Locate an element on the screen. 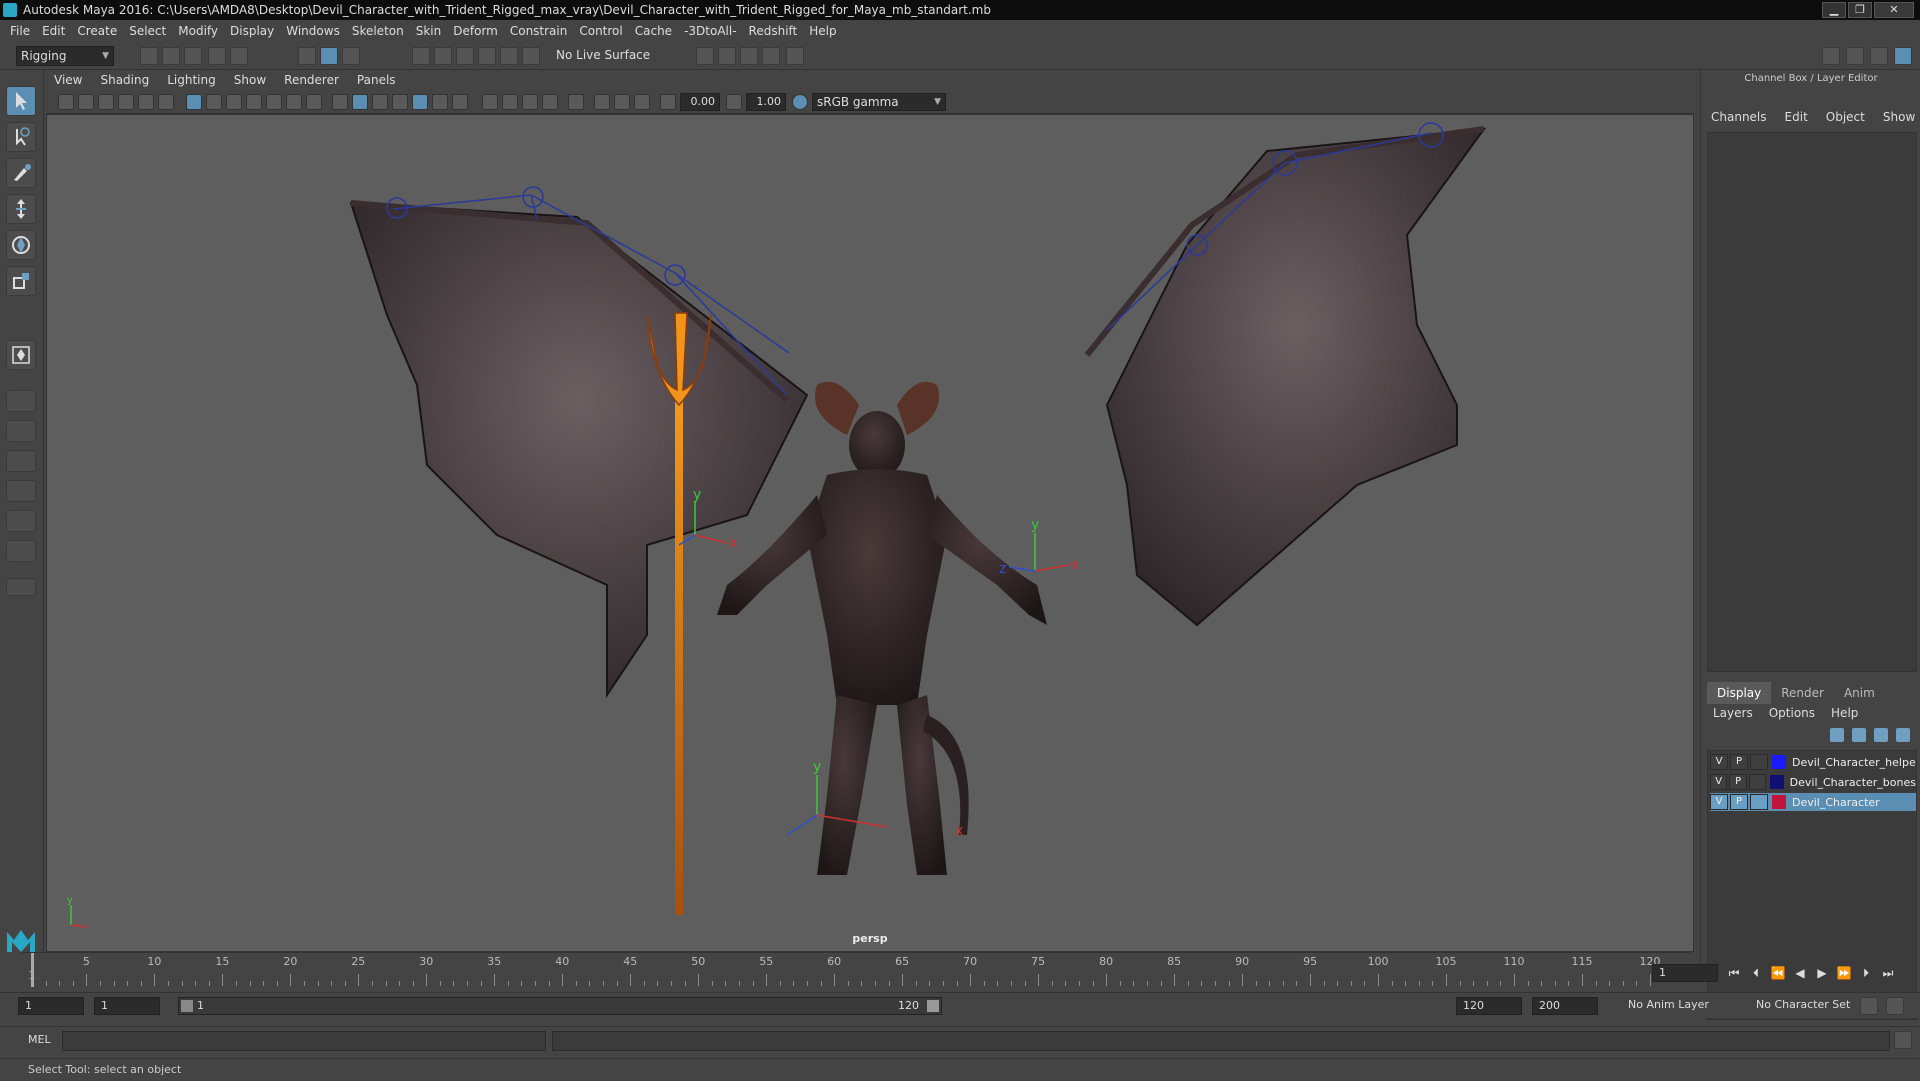 The image size is (1920, 1081). 2d-pan-zoom-icon is located at coordinates (146, 102).